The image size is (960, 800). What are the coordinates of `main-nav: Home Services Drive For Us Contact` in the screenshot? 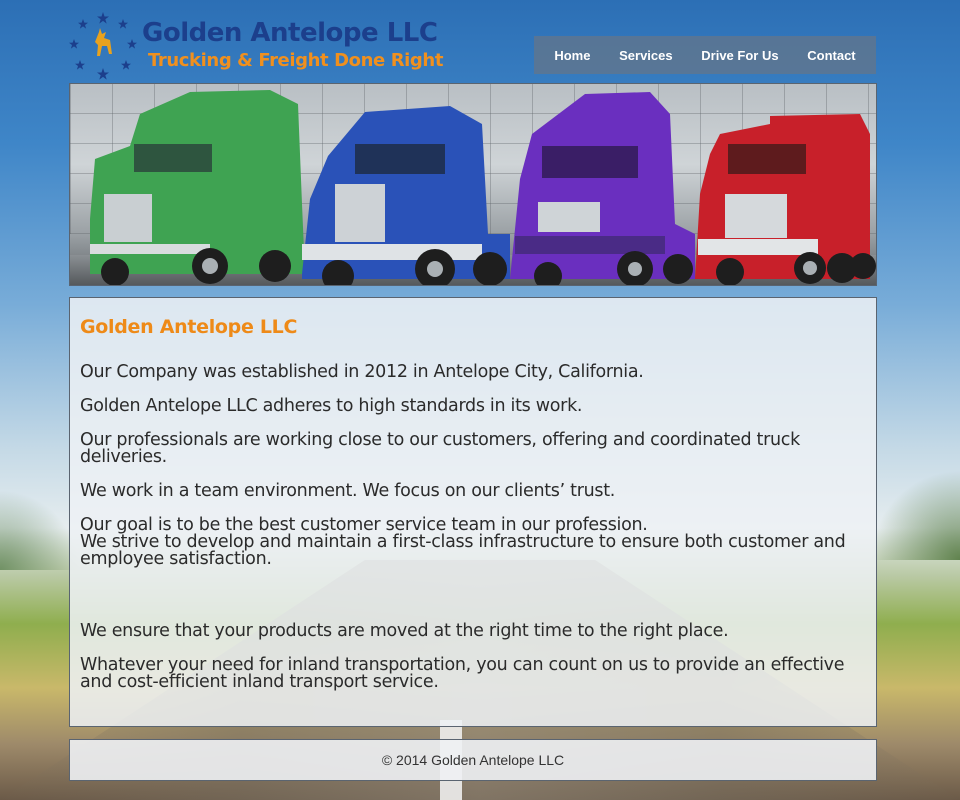 It's located at (705, 55).